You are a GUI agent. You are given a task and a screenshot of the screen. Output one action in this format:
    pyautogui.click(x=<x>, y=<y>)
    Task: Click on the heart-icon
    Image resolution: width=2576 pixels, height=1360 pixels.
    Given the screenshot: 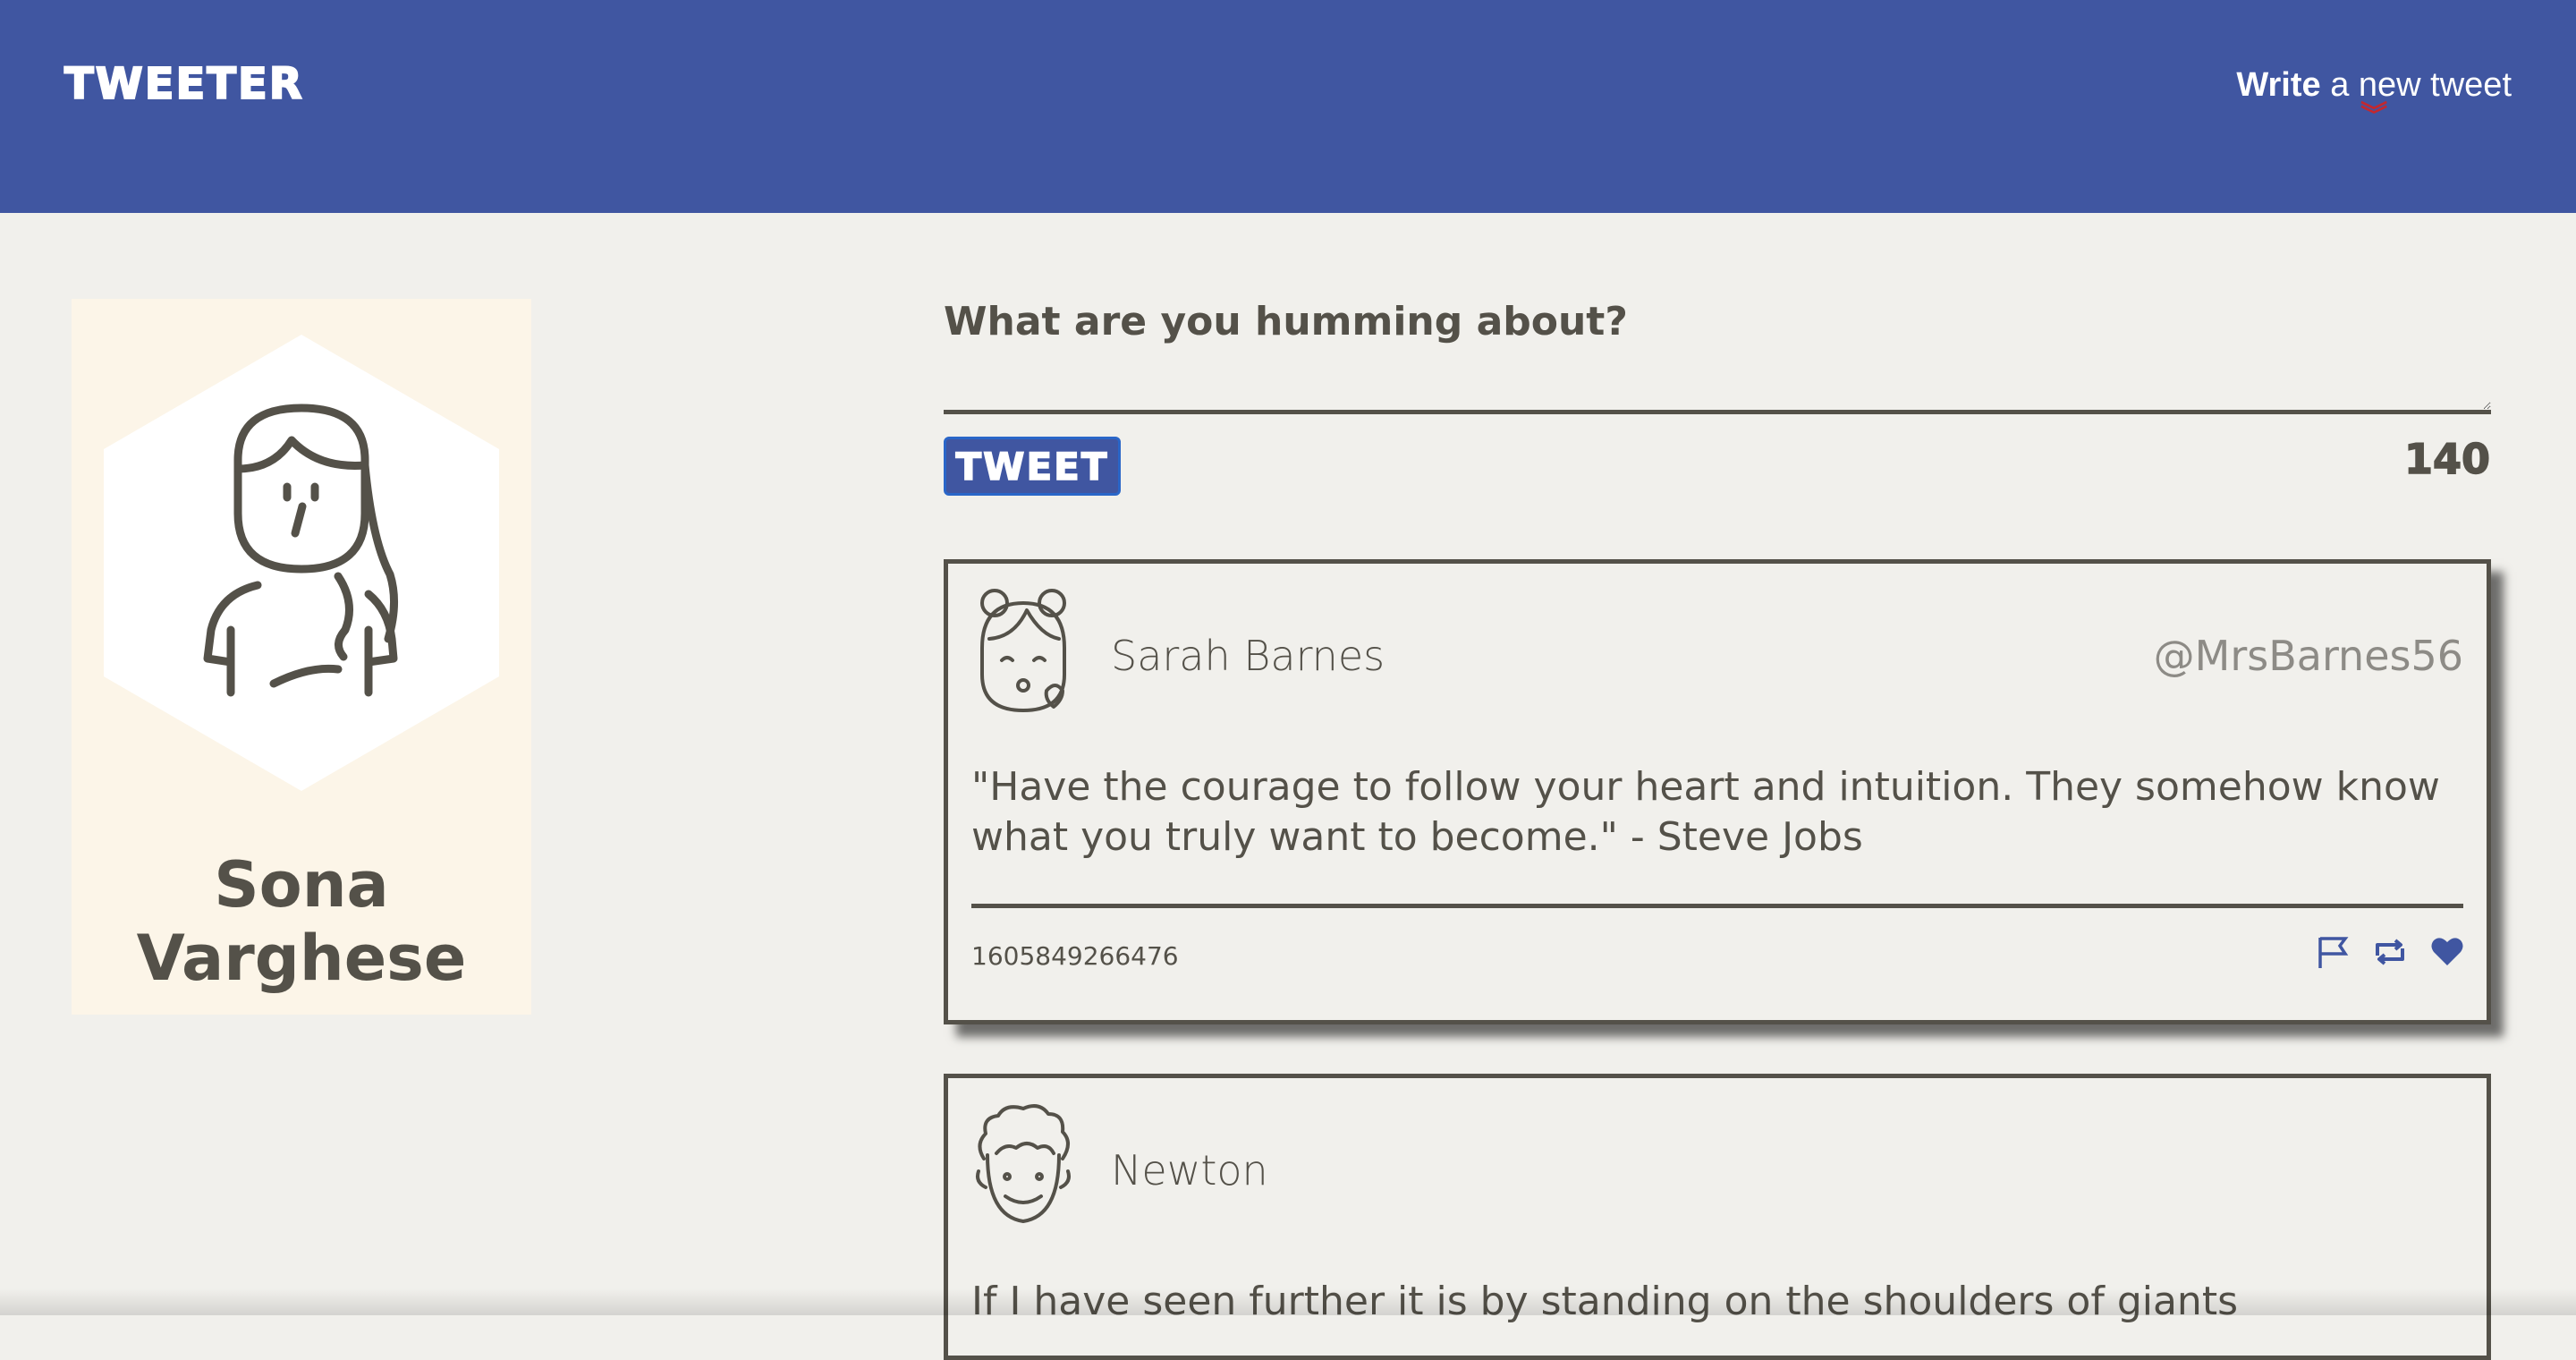 What is the action you would take?
    pyautogui.click(x=2447, y=952)
    